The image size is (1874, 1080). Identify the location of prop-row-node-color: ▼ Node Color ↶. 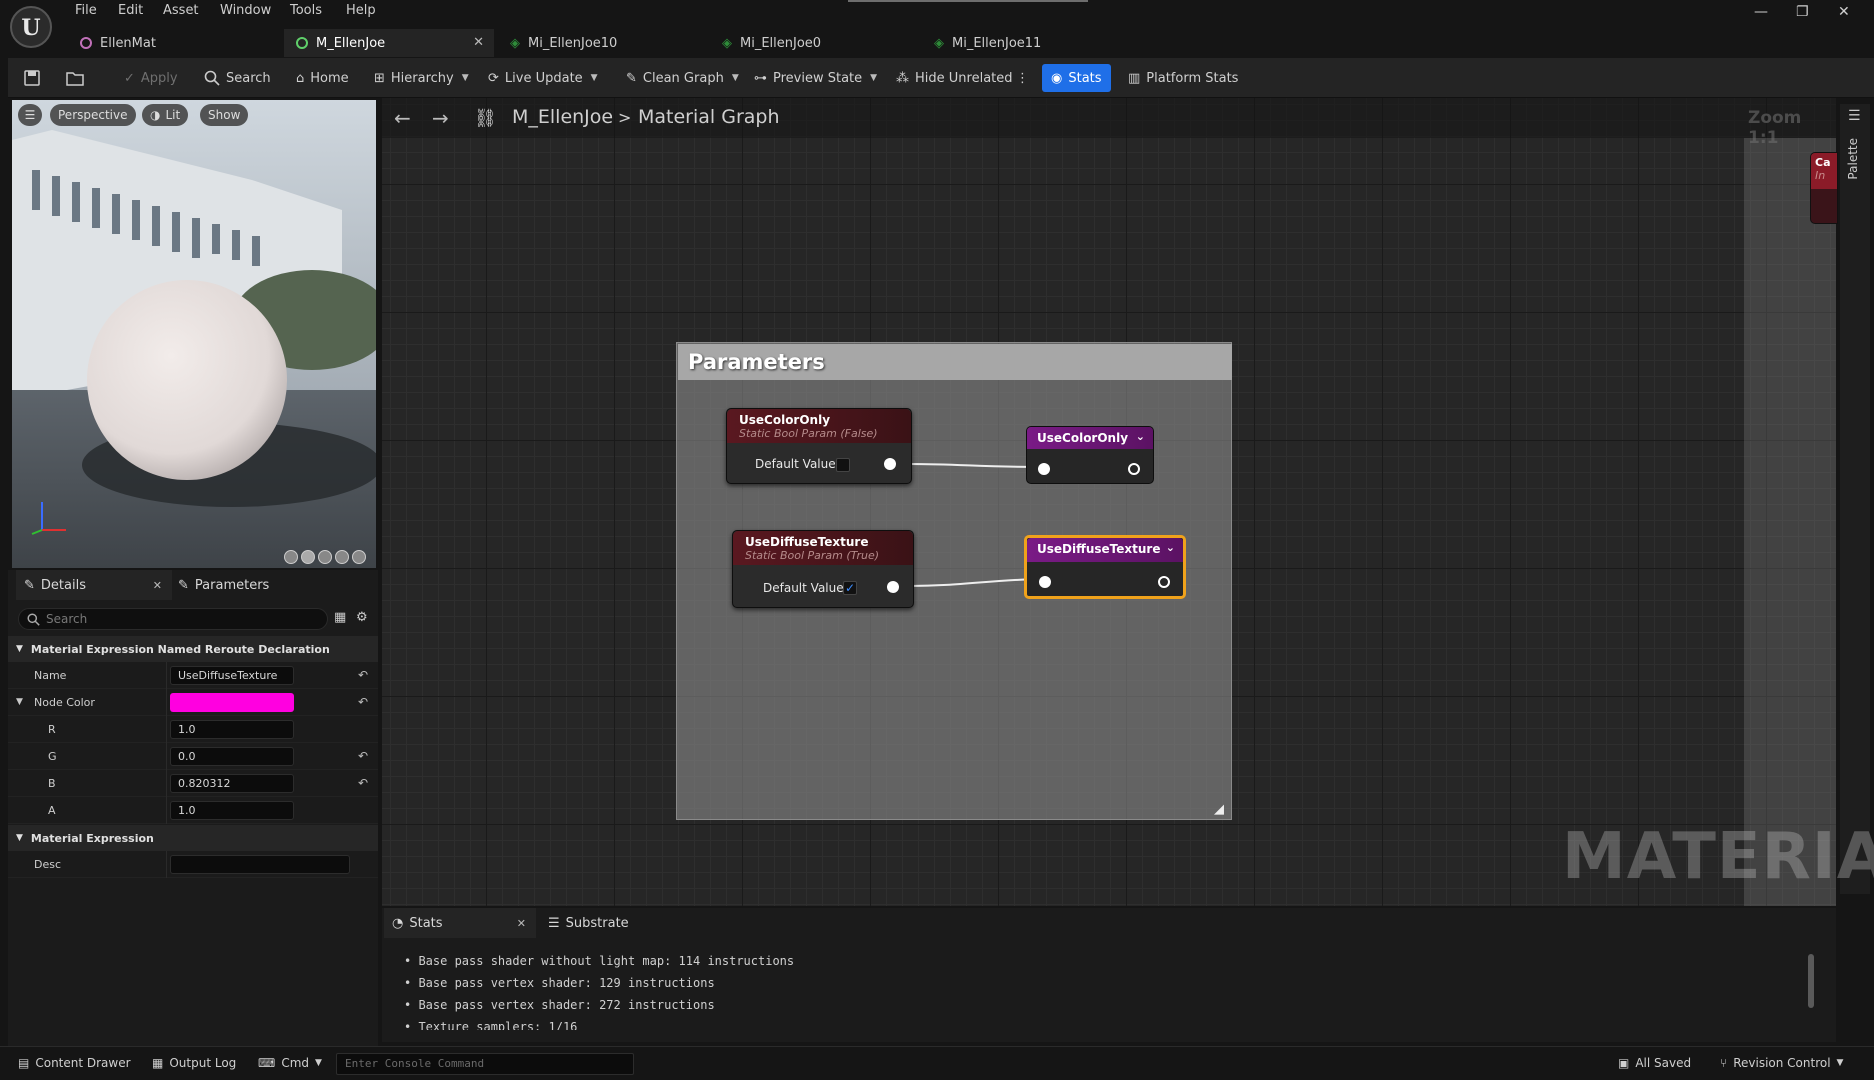
(193, 702).